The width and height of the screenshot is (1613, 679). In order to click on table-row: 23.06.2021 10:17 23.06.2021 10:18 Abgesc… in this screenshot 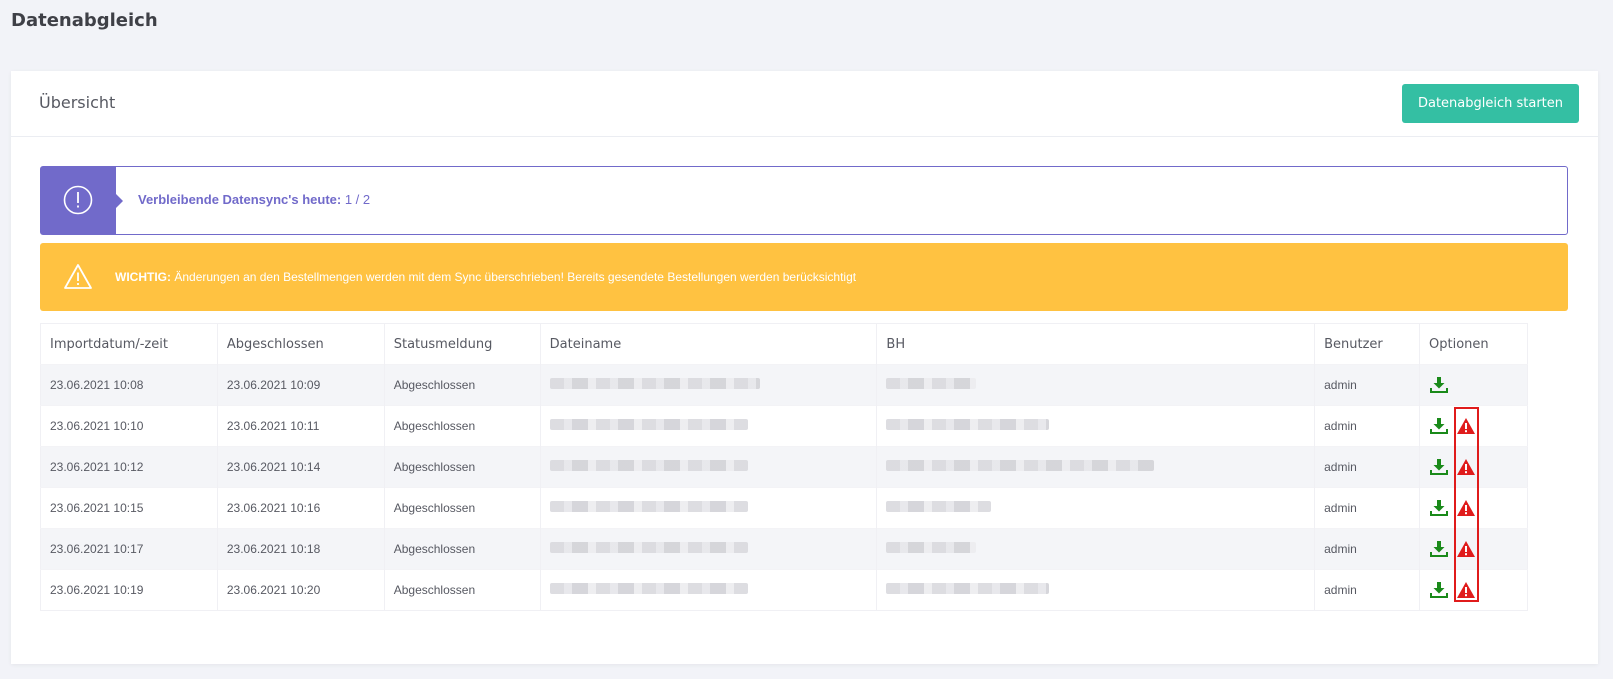, I will do `click(784, 549)`.